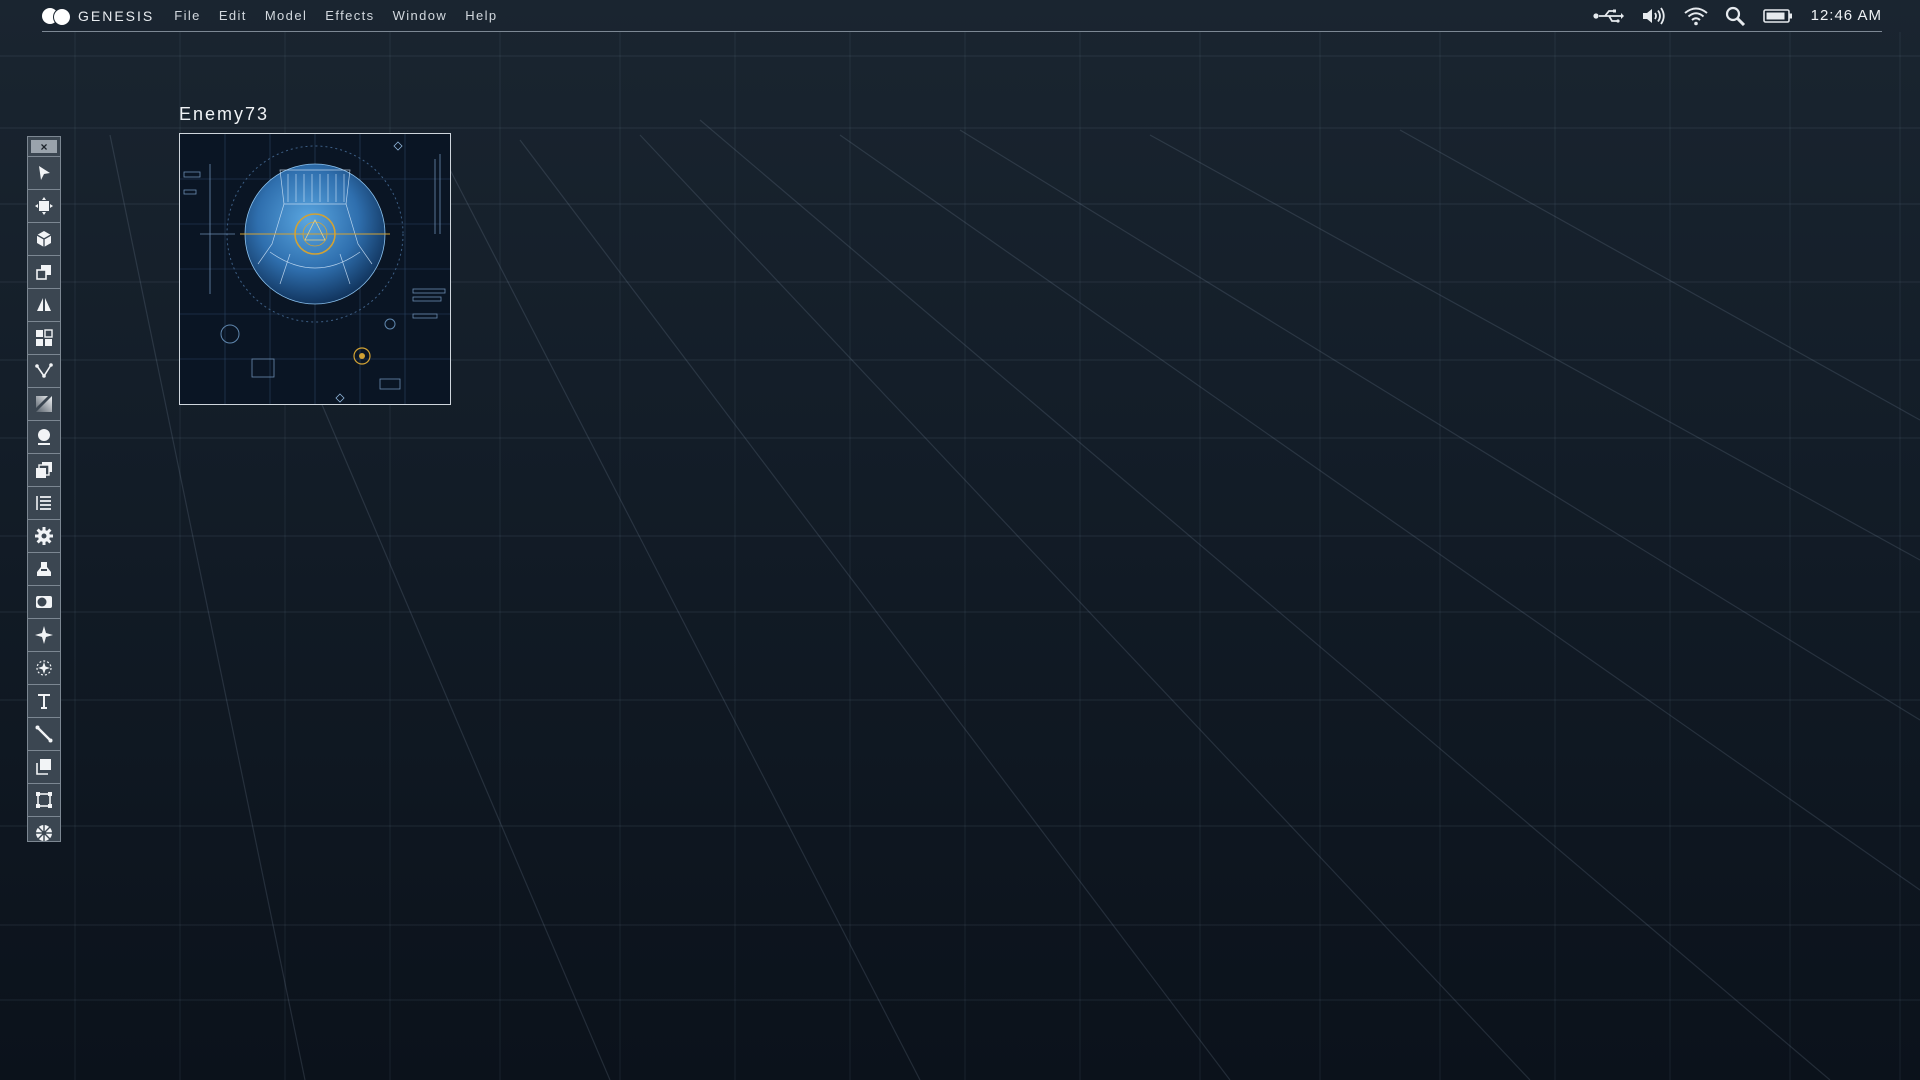  I want to click on menu-effects: Effects, so click(349, 15).